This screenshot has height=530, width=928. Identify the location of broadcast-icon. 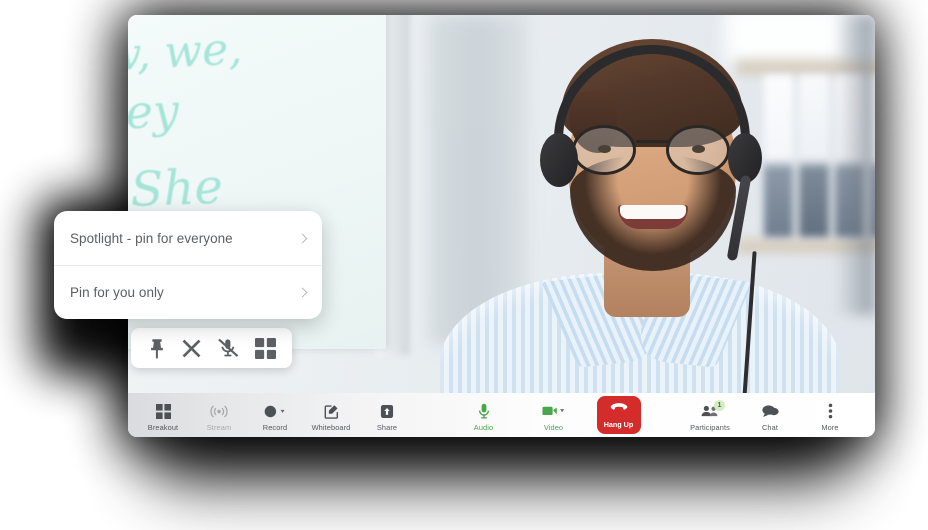
(219, 411).